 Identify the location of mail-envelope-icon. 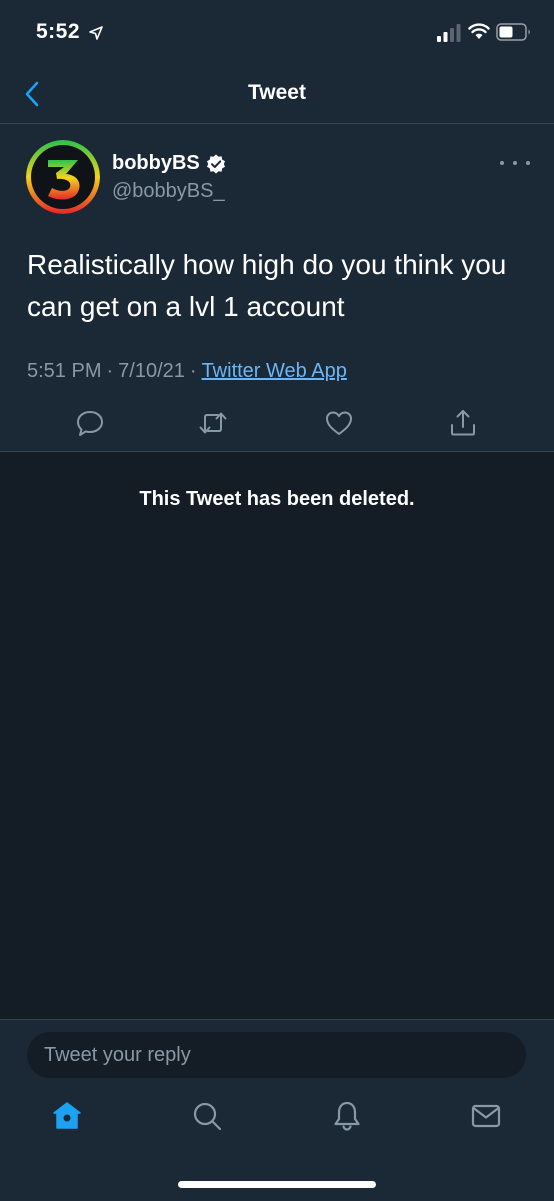
(486, 1116).